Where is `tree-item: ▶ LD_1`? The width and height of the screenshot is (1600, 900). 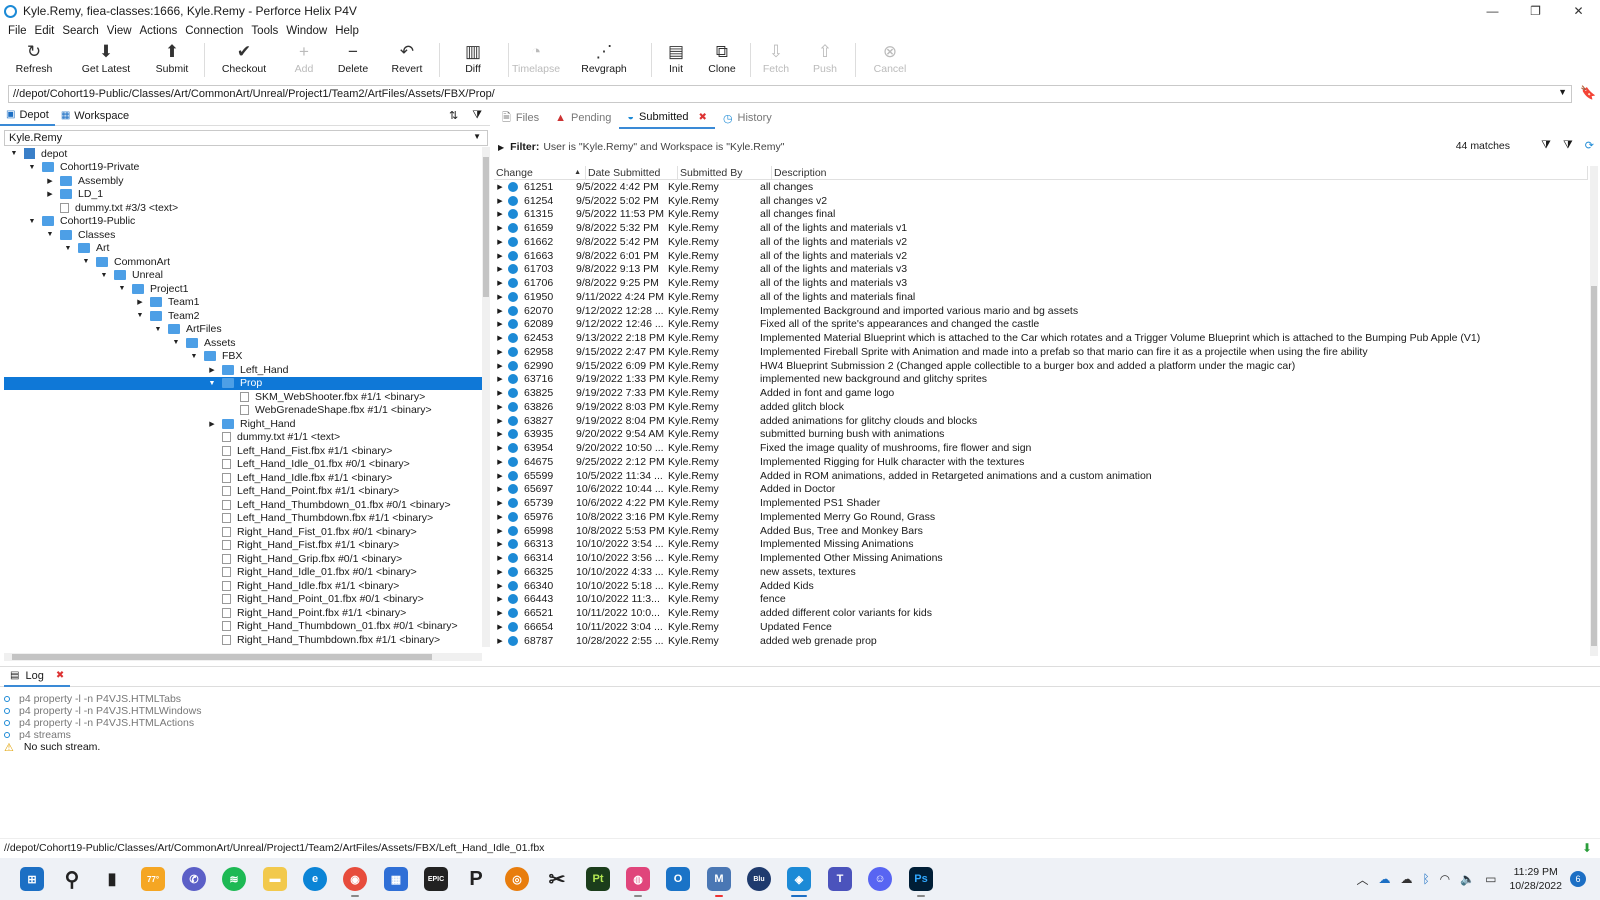
tree-item: ▶ LD_1 is located at coordinates (243, 195).